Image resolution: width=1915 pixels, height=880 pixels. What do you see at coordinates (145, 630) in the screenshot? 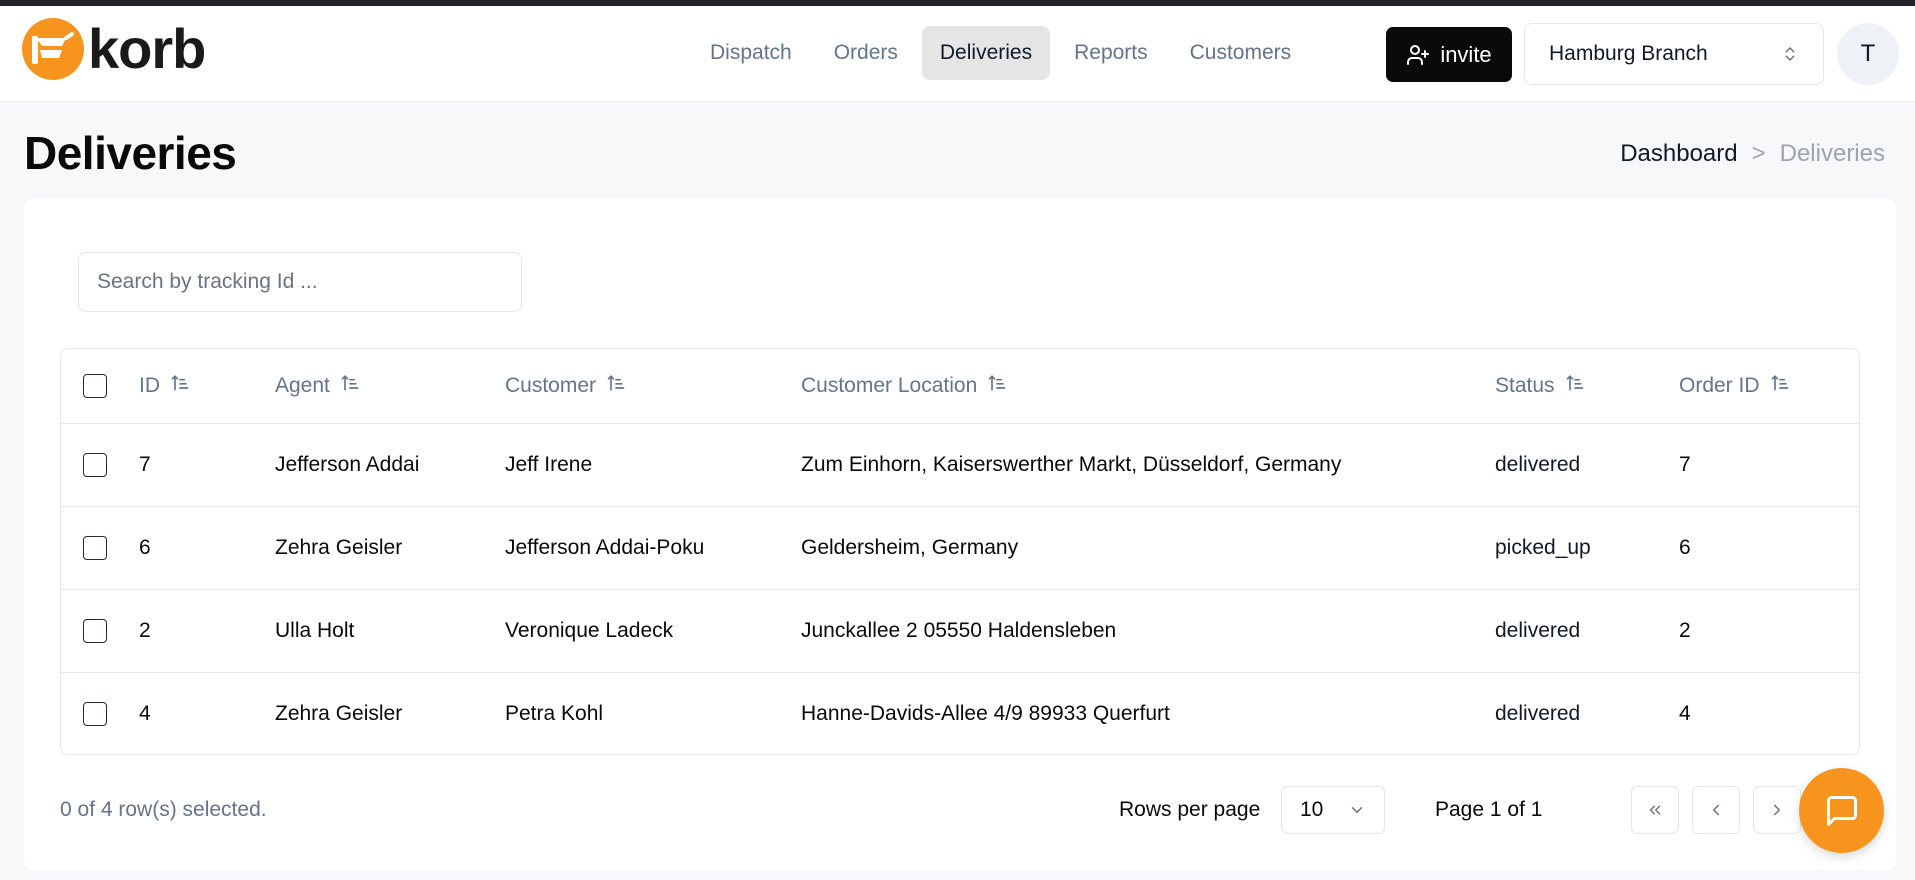
I see `cell-id: 2` at bounding box center [145, 630].